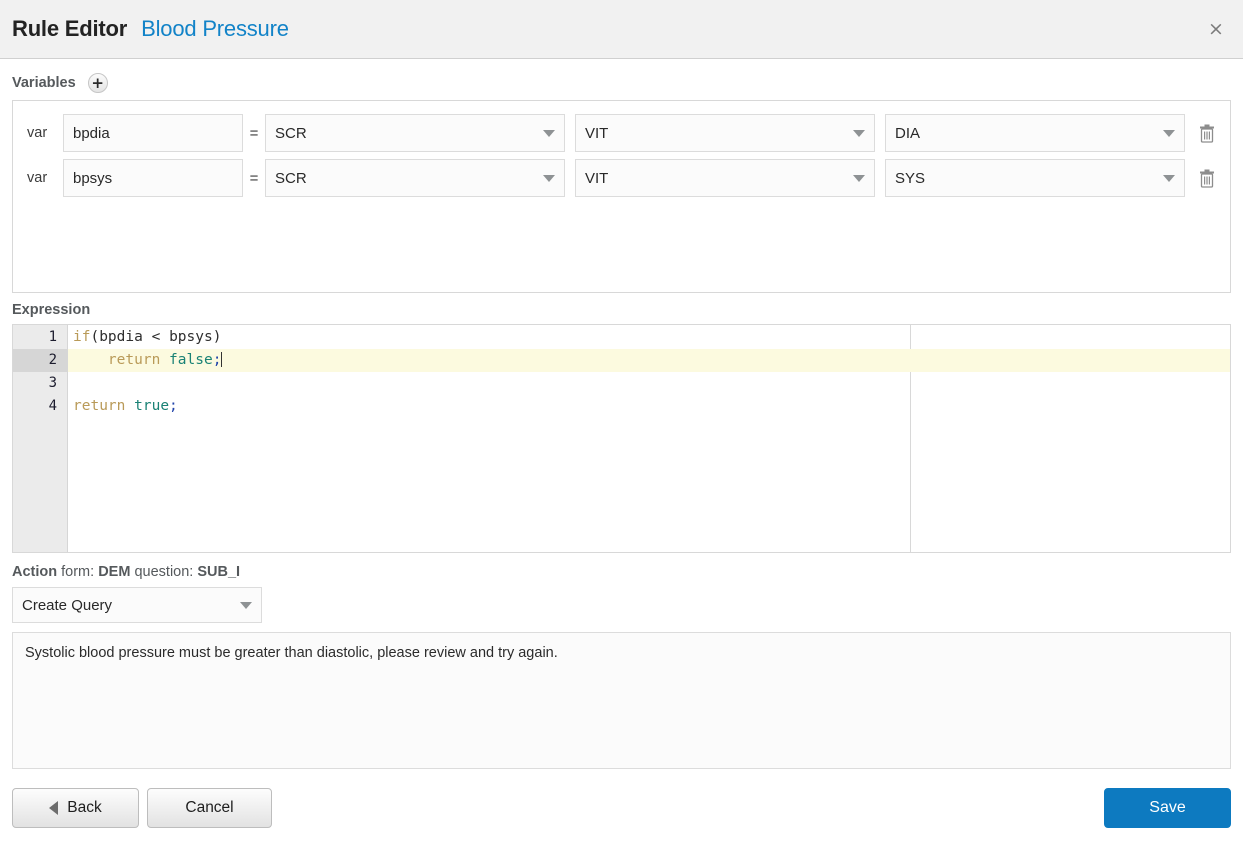  What do you see at coordinates (67, 605) in the screenshot?
I see `action-type-value: Create Query` at bounding box center [67, 605].